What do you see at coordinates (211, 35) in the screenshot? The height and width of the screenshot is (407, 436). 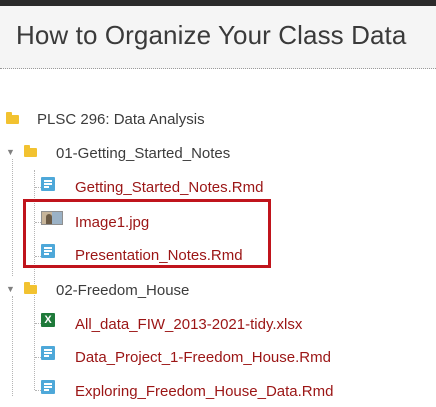 I see `page-title: How to Organize Your Class Data` at bounding box center [211, 35].